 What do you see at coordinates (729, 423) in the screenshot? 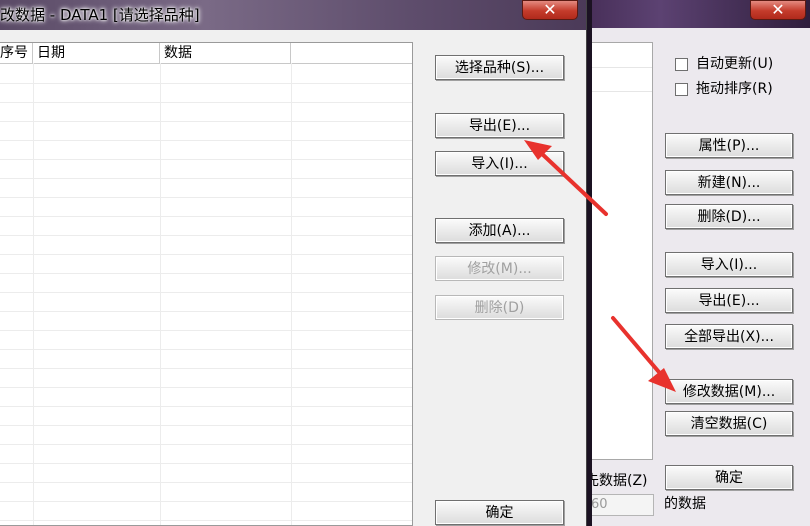
I see `clear-data-button: 清空数据(C)` at bounding box center [729, 423].